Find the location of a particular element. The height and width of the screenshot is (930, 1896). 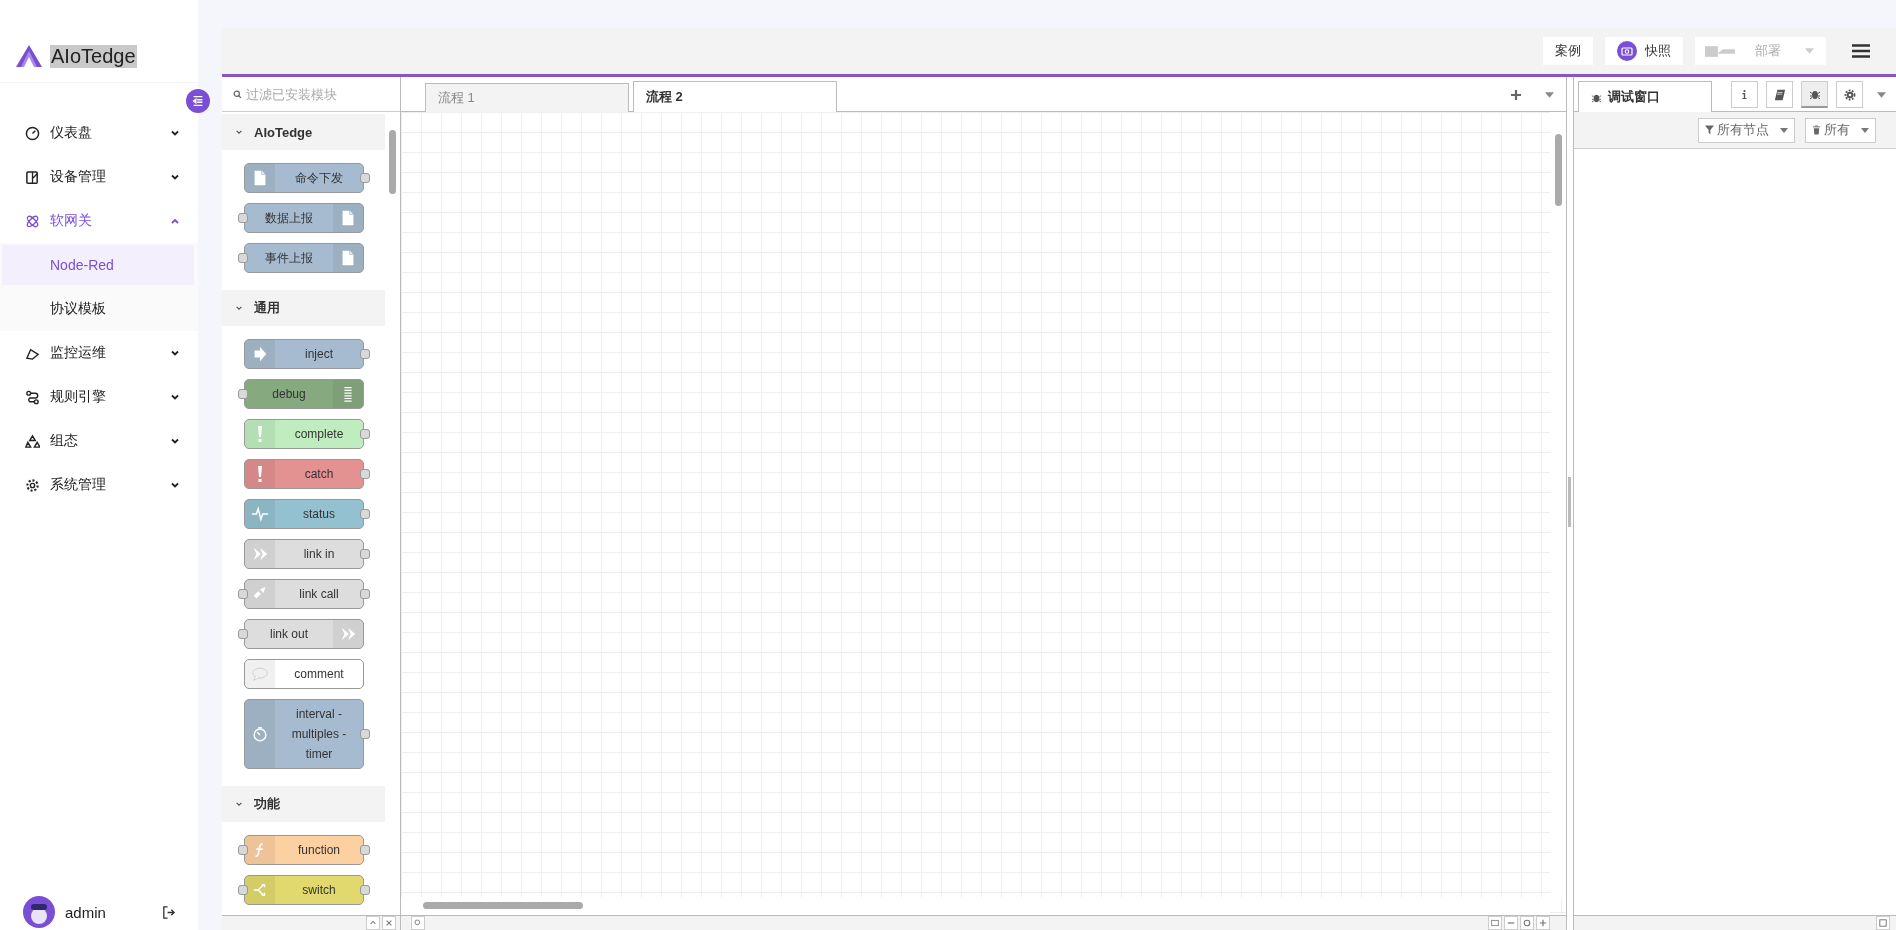

zoom-reset-button is located at coordinates (1527, 923).